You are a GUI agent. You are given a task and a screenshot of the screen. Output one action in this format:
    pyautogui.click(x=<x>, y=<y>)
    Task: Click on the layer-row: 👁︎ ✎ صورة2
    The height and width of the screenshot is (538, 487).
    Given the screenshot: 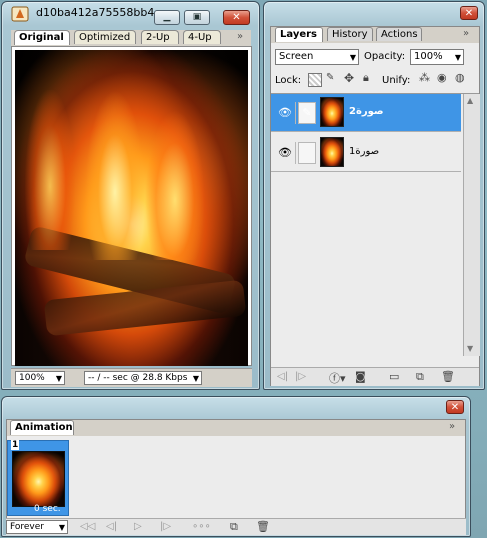 What is the action you would take?
    pyautogui.click(x=366, y=113)
    